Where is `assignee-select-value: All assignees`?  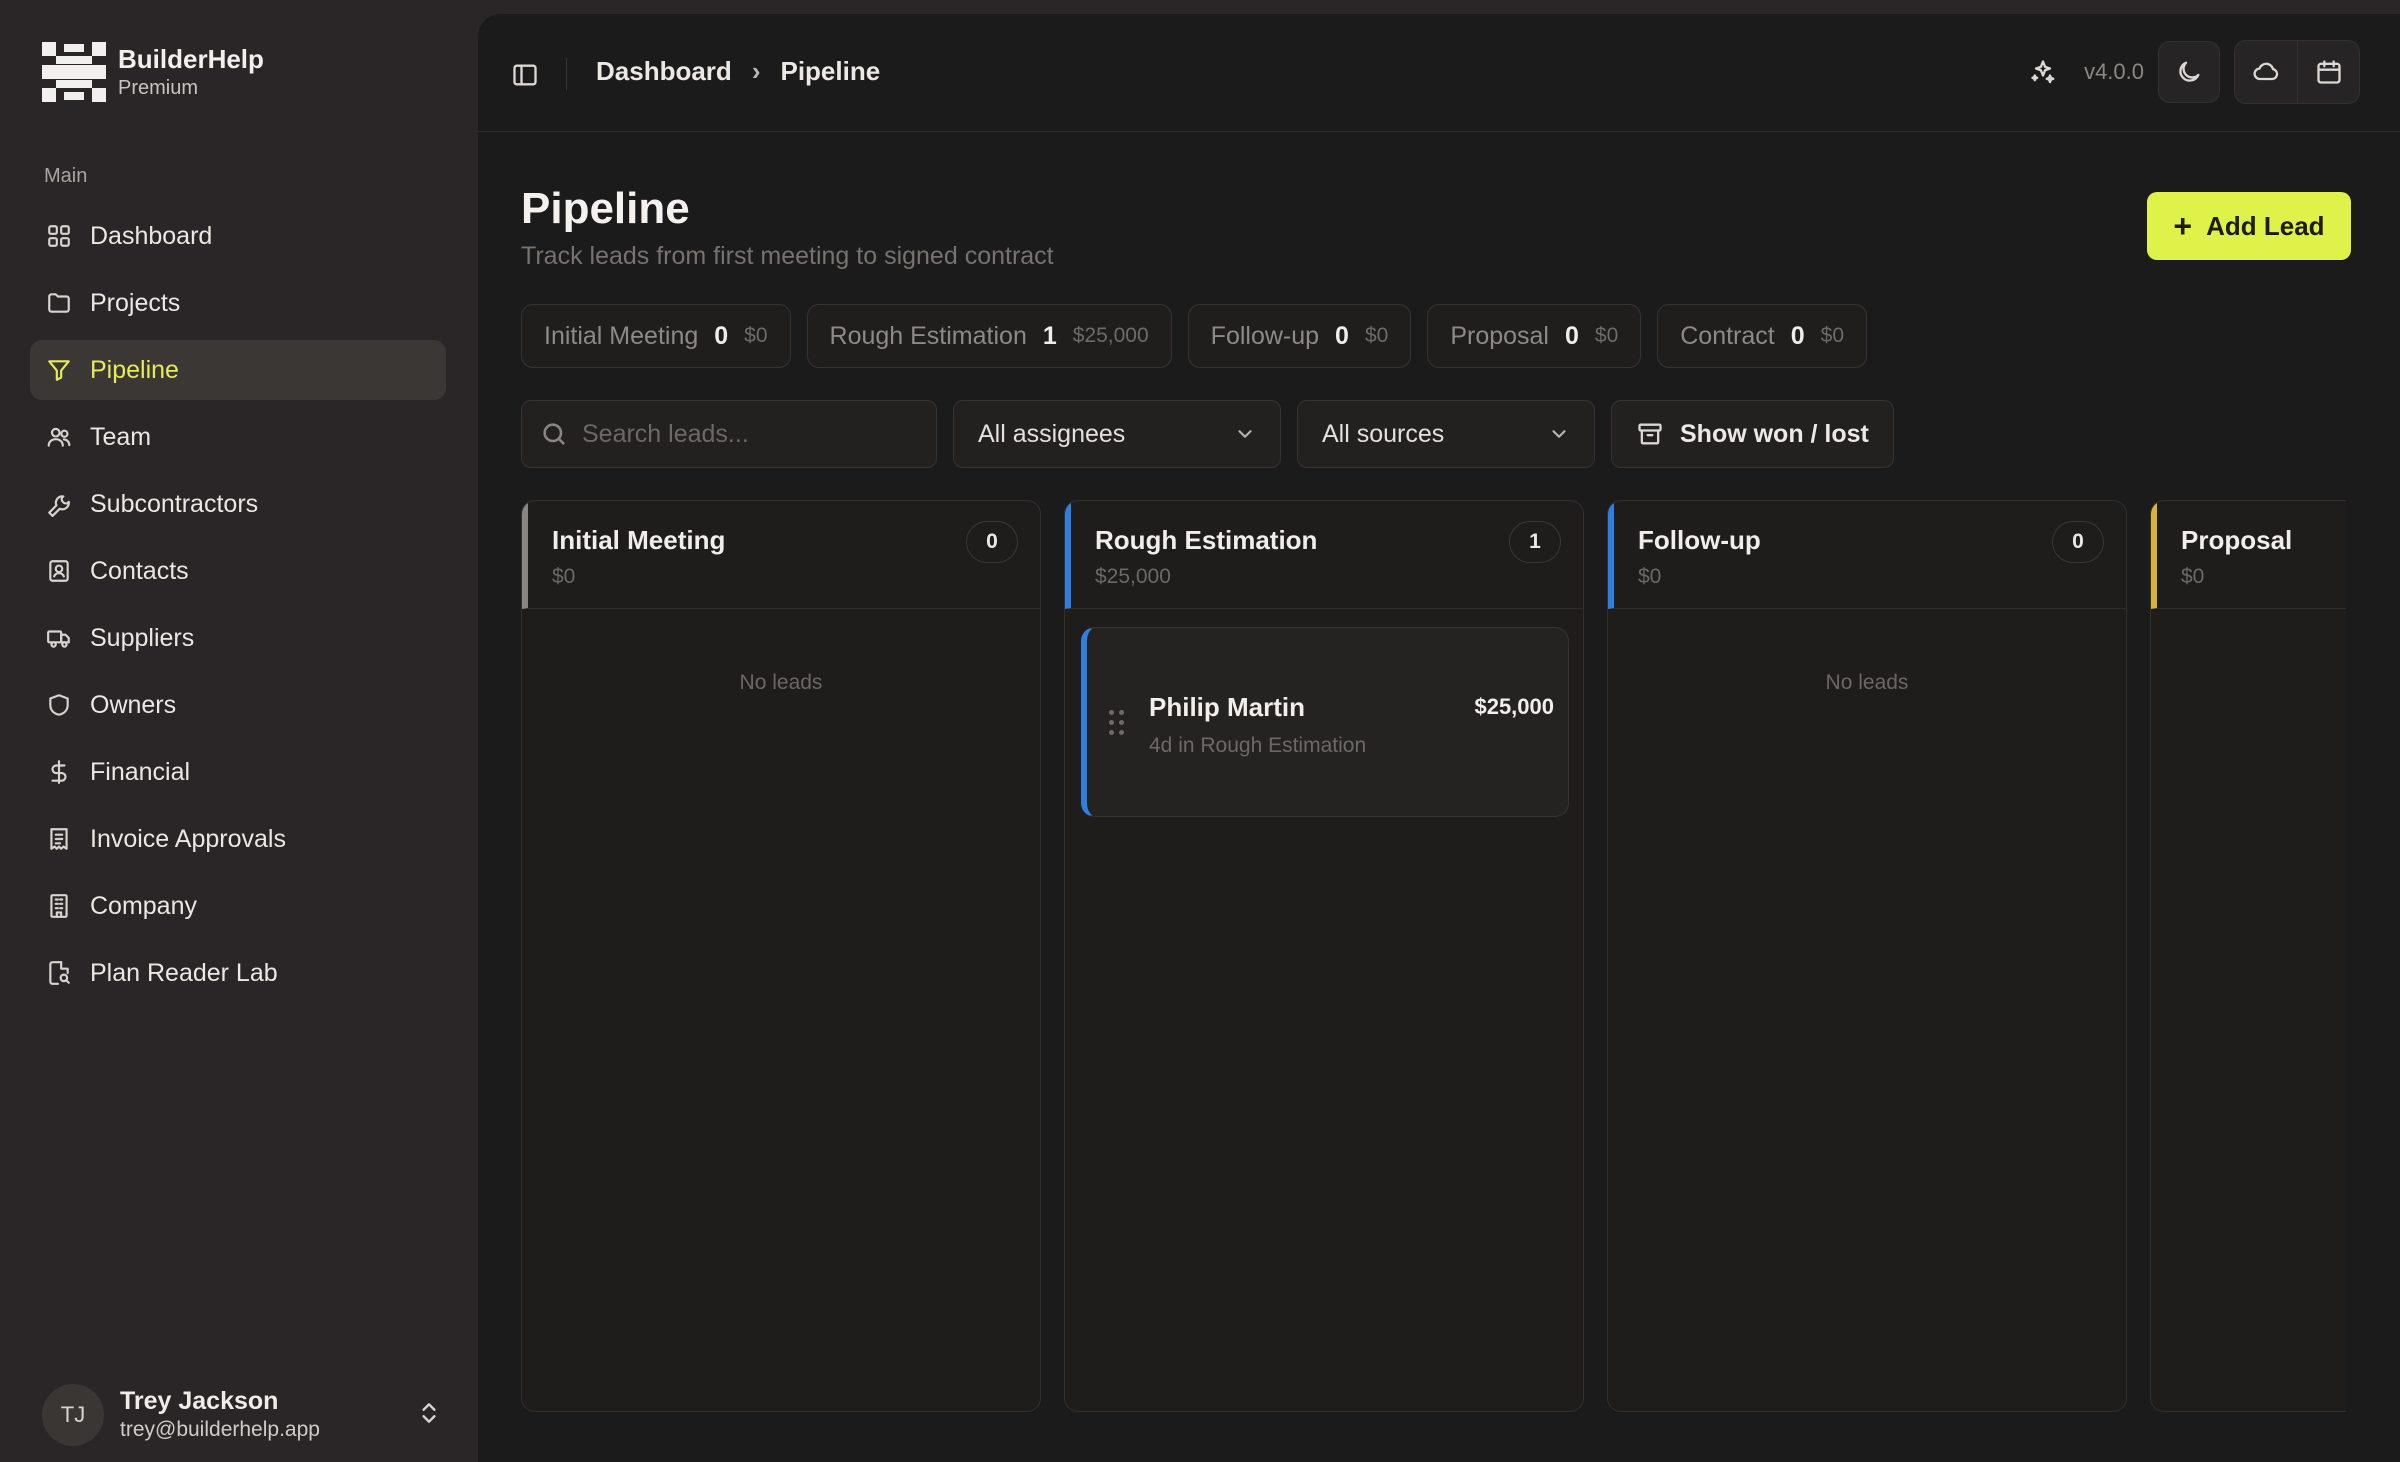 assignee-select-value: All assignees is located at coordinates (1052, 433).